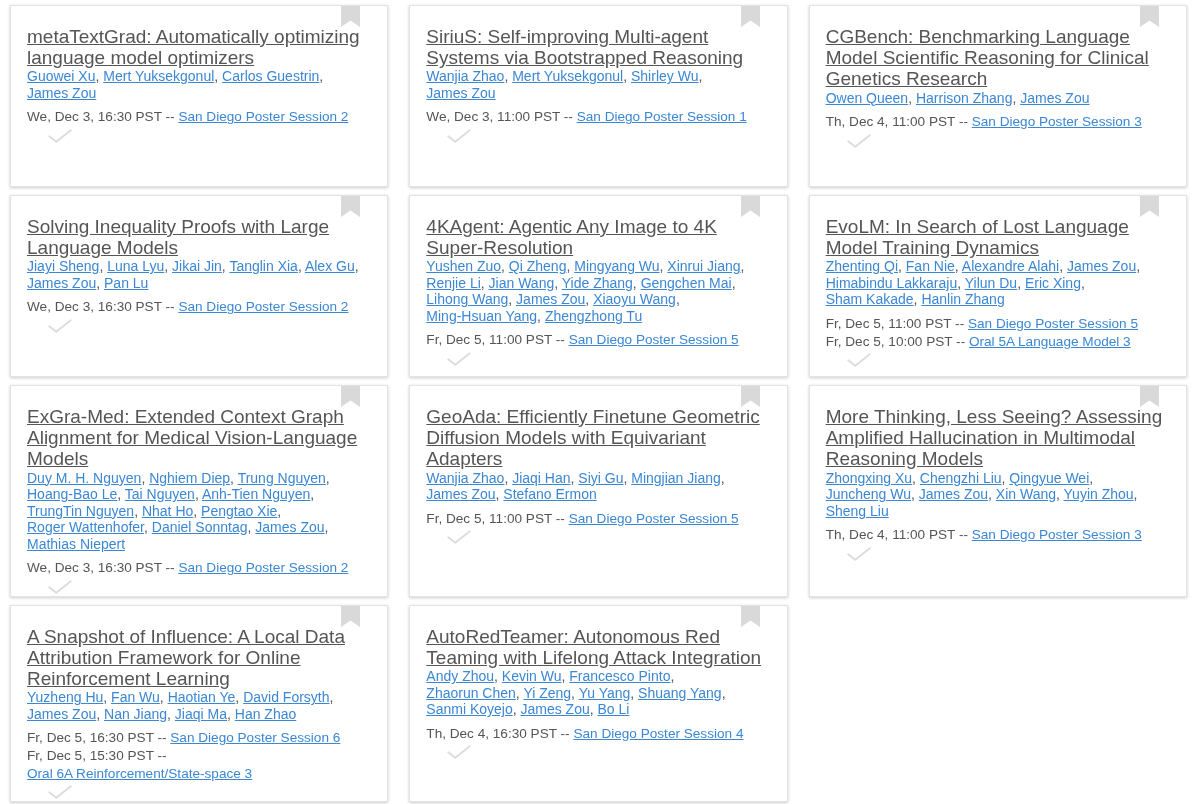 This screenshot has width=1200, height=804. What do you see at coordinates (140, 773) in the screenshot?
I see `session-link: Oral 6A Reinforcement/State-space 3` at bounding box center [140, 773].